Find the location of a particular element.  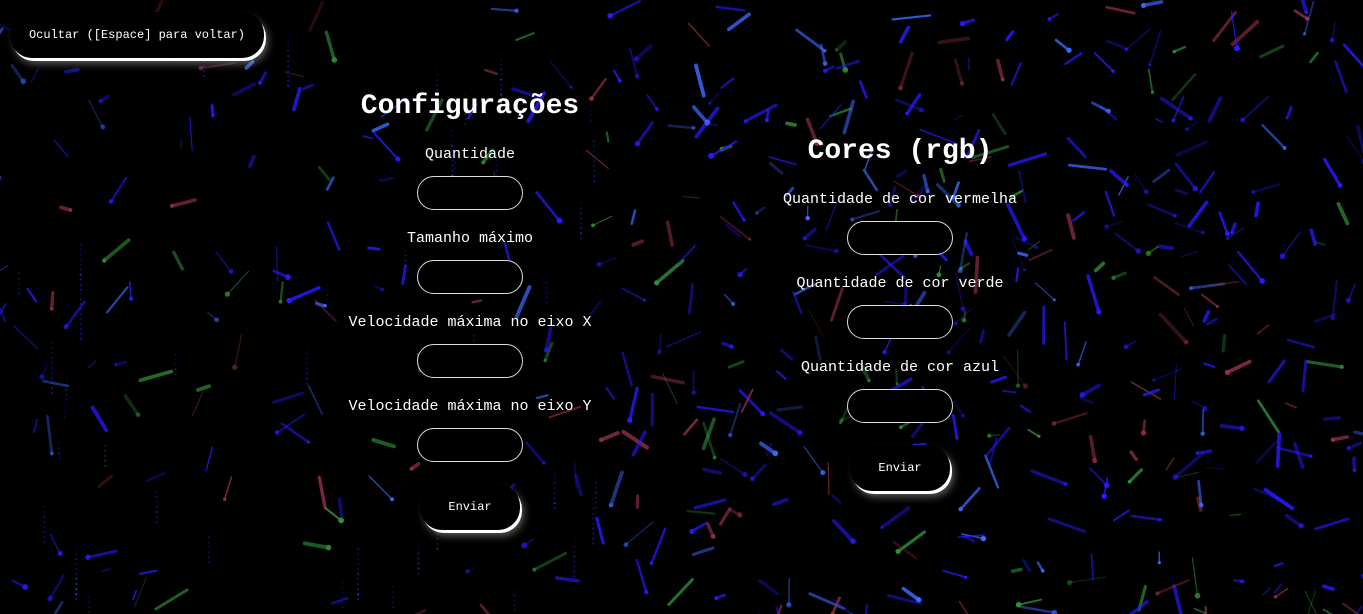

green-amount-input is located at coordinates (900, 322).